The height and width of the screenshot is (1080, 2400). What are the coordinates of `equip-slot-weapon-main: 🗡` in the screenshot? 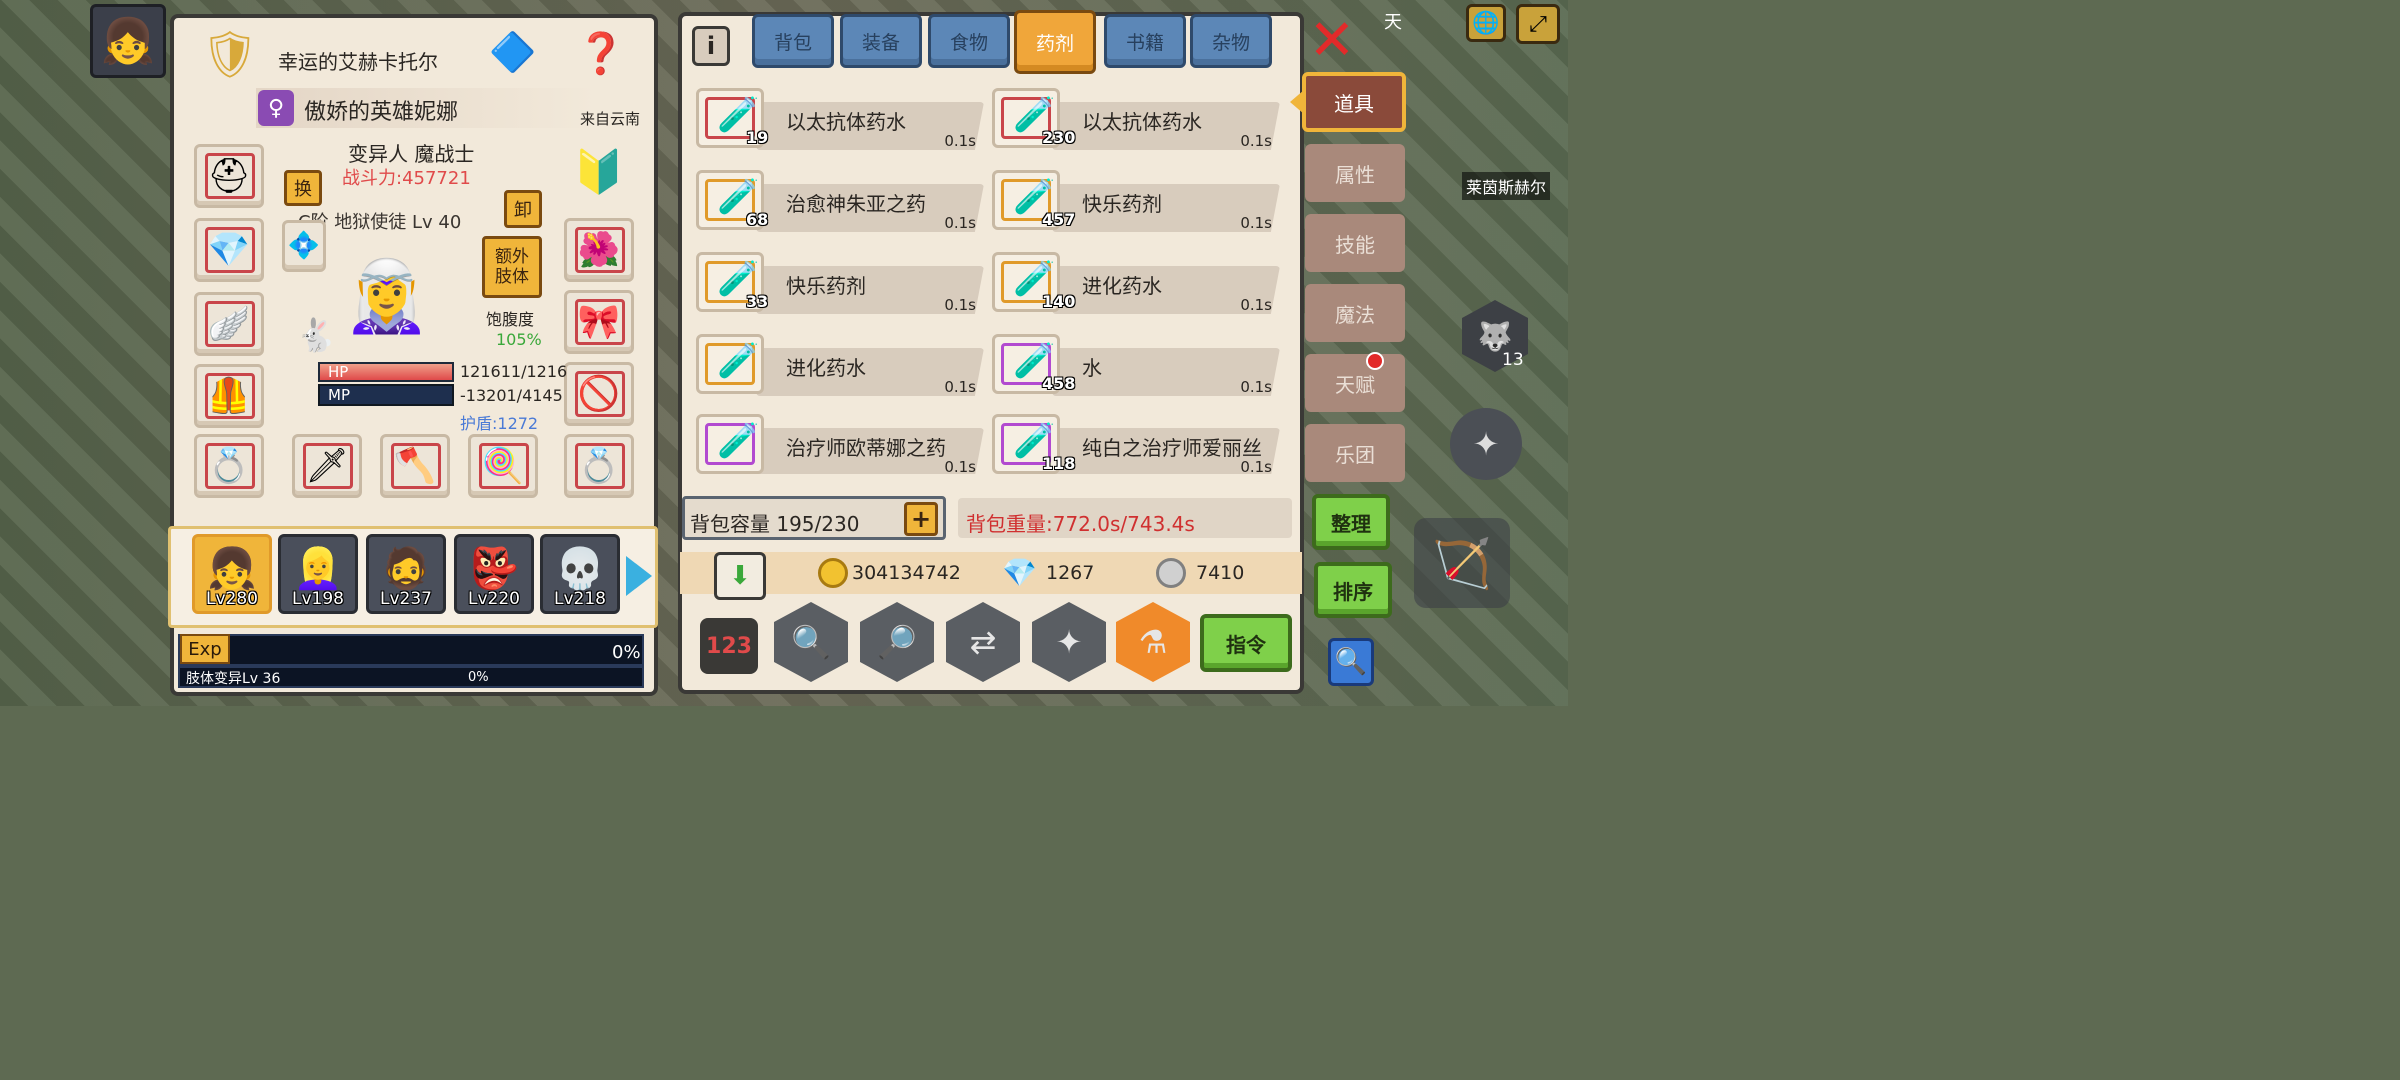 It's located at (327, 466).